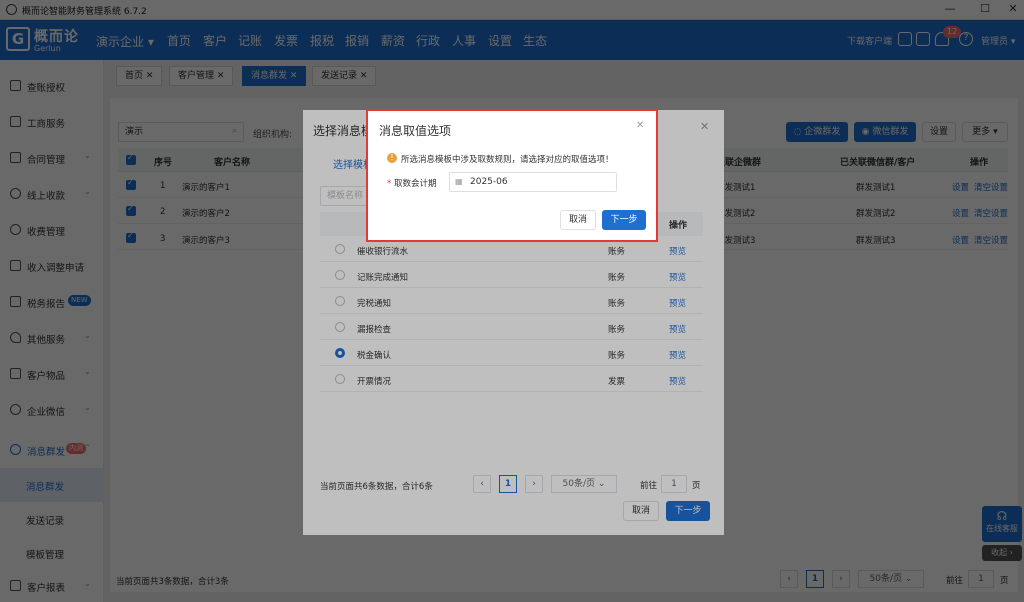  Describe the element at coordinates (578, 220) in the screenshot. I see `dialog-cancel-button: 取消` at that location.